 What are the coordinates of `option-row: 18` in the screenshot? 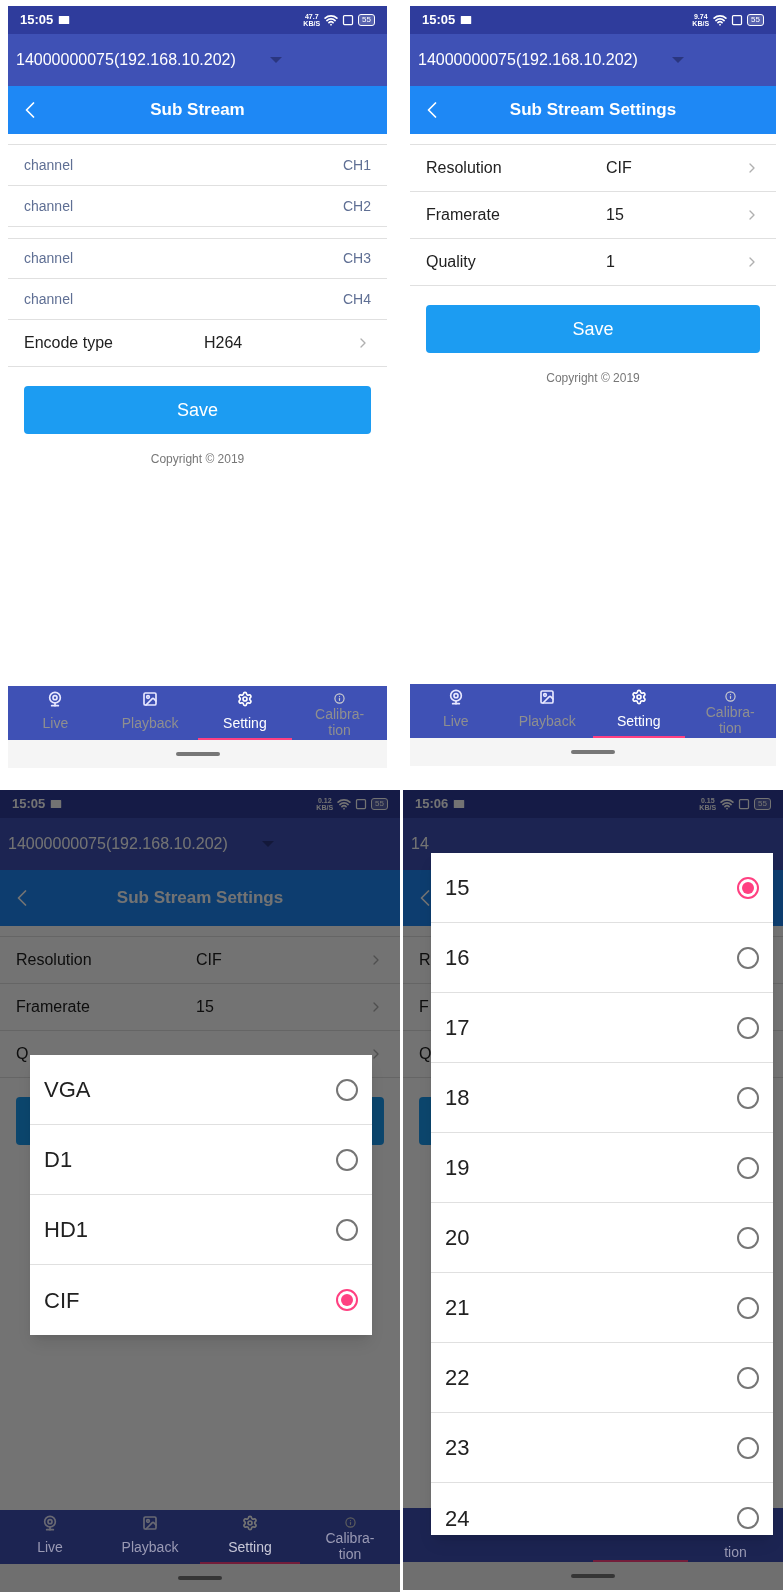 It's located at (602, 1098).